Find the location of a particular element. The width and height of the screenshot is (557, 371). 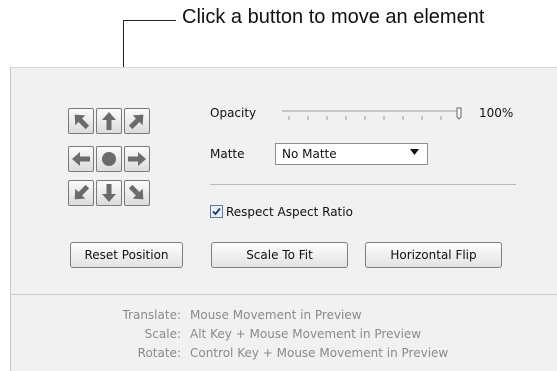

help-divider is located at coordinates (284, 294).